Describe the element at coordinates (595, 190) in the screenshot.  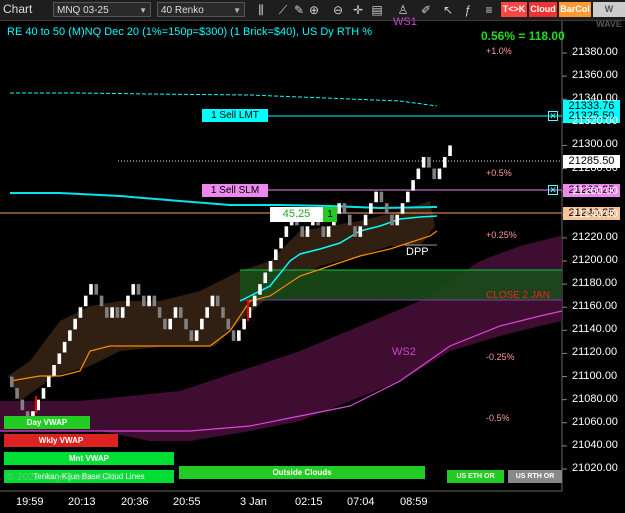
I see `price-tick-label: 21260.00` at that location.